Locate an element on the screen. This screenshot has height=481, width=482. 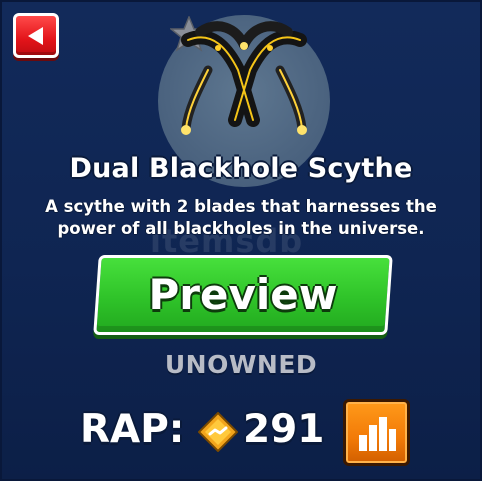
diamond-coin-icon is located at coordinates (218, 432).